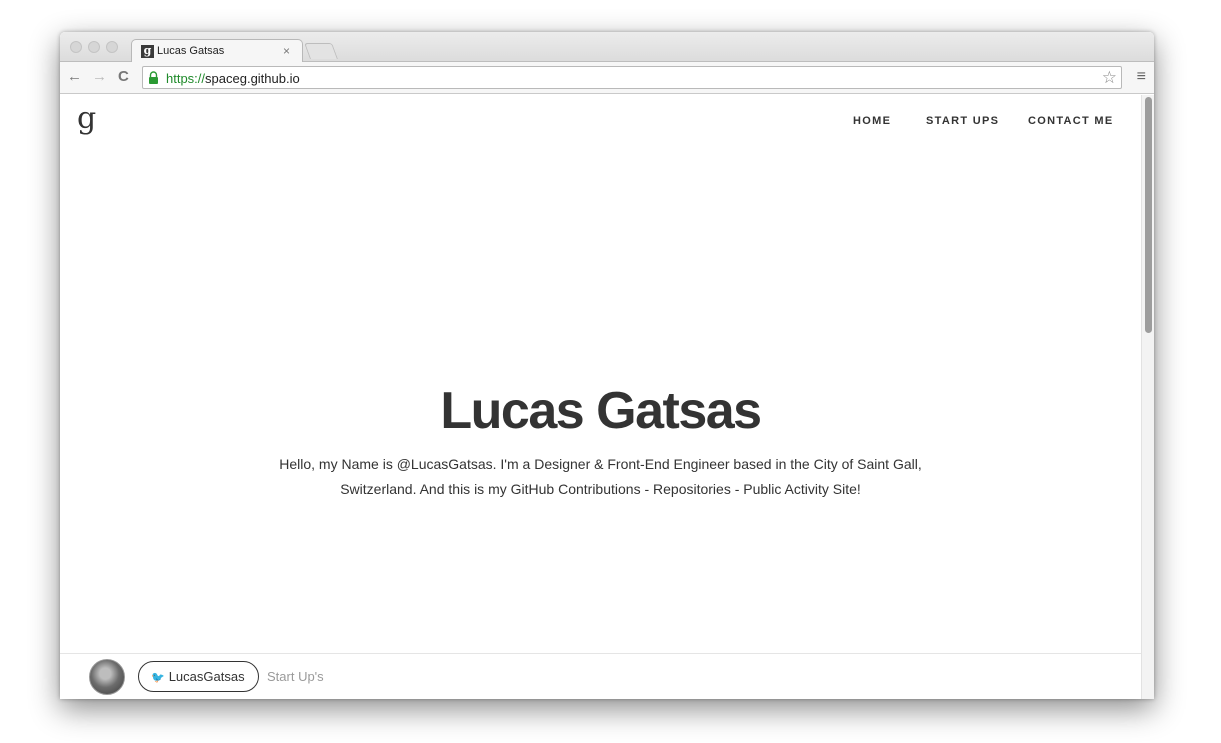 This screenshot has width=1221, height=743. What do you see at coordinates (153, 77) in the screenshot?
I see `lock-icon` at bounding box center [153, 77].